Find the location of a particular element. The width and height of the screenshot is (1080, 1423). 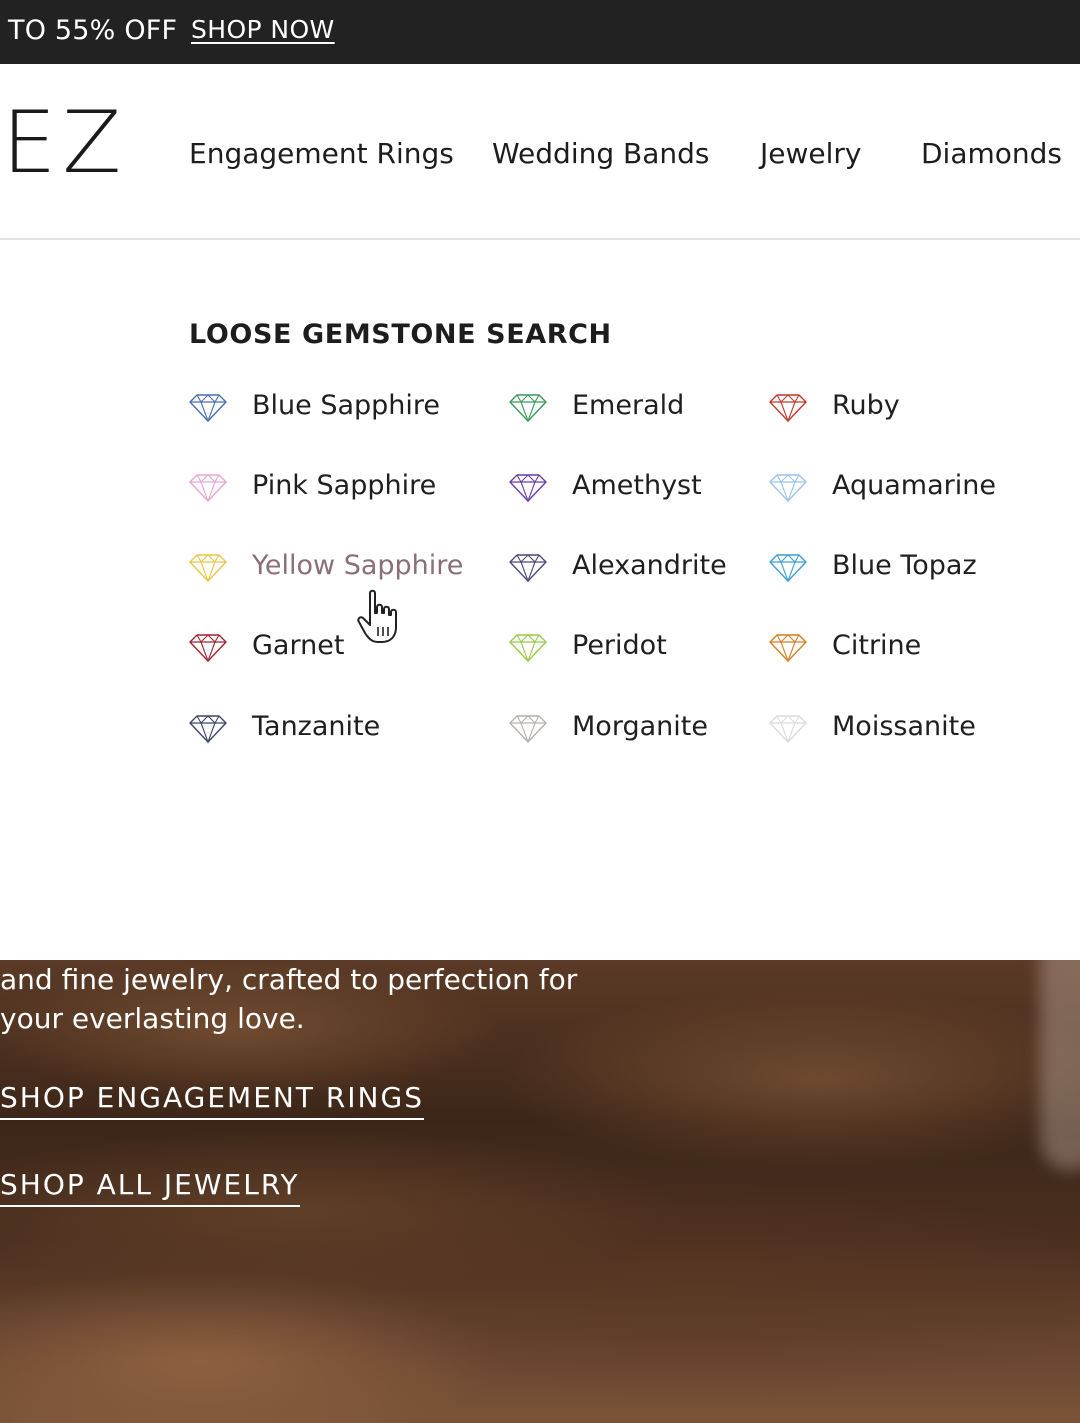

gem-item-emerald: Emerald is located at coordinates (596, 405).